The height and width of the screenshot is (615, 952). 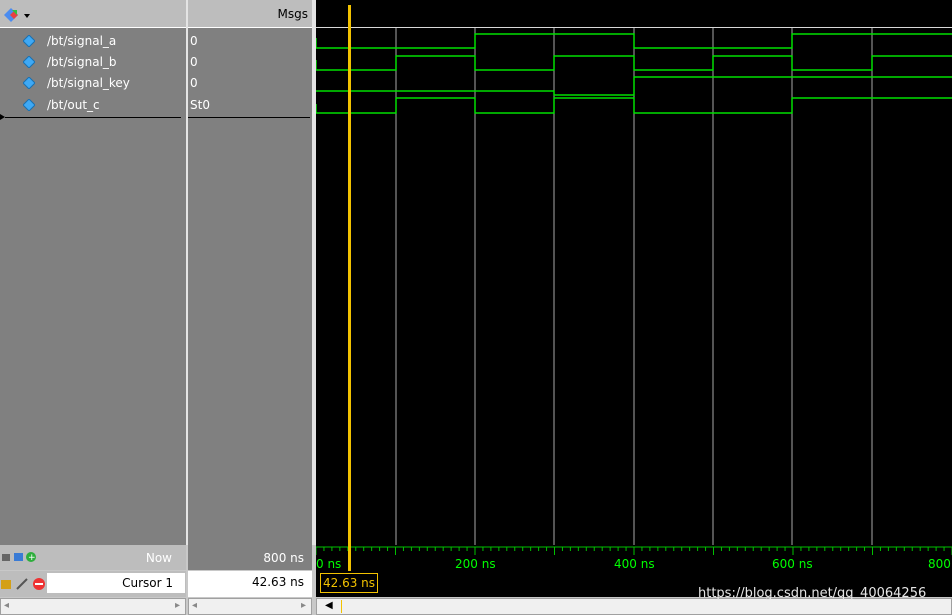 What do you see at coordinates (88, 83) in the screenshot?
I see `signal-name: /bt/signal_key` at bounding box center [88, 83].